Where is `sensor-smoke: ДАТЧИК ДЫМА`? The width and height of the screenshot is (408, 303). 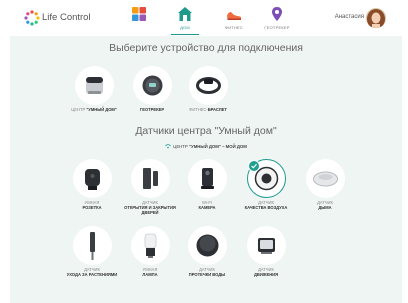 sensor-smoke: ДАТЧИК ДЫМА is located at coordinates (325, 184).